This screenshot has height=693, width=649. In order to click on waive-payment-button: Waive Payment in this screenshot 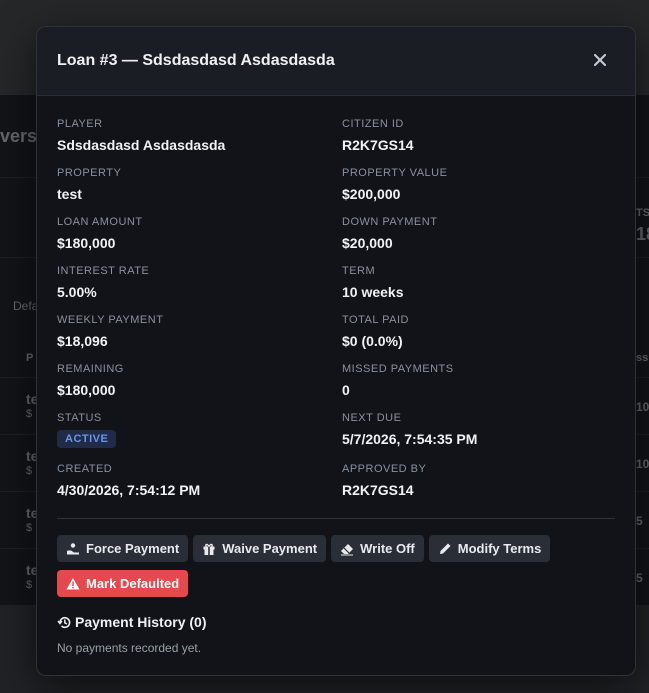, I will do `click(260, 548)`.